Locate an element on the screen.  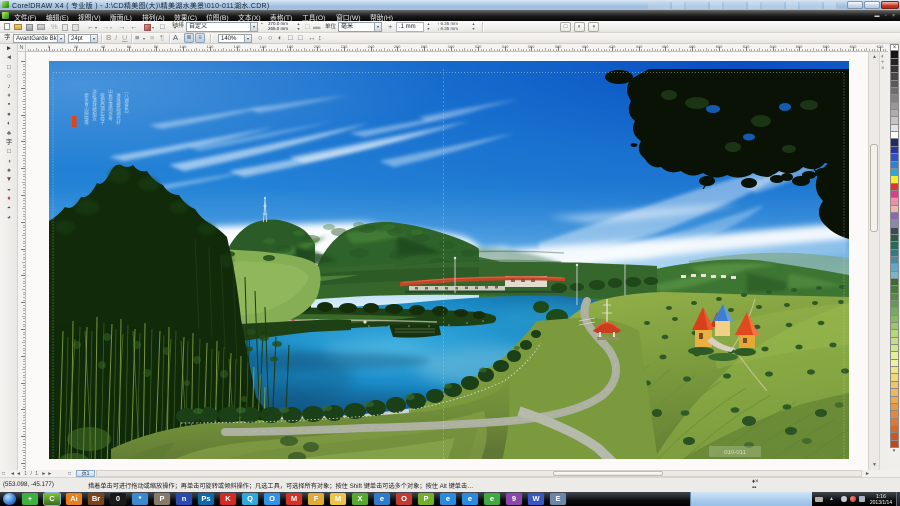
svg-text: 碧水青山映晚霞 is located at coordinates (87, 109).